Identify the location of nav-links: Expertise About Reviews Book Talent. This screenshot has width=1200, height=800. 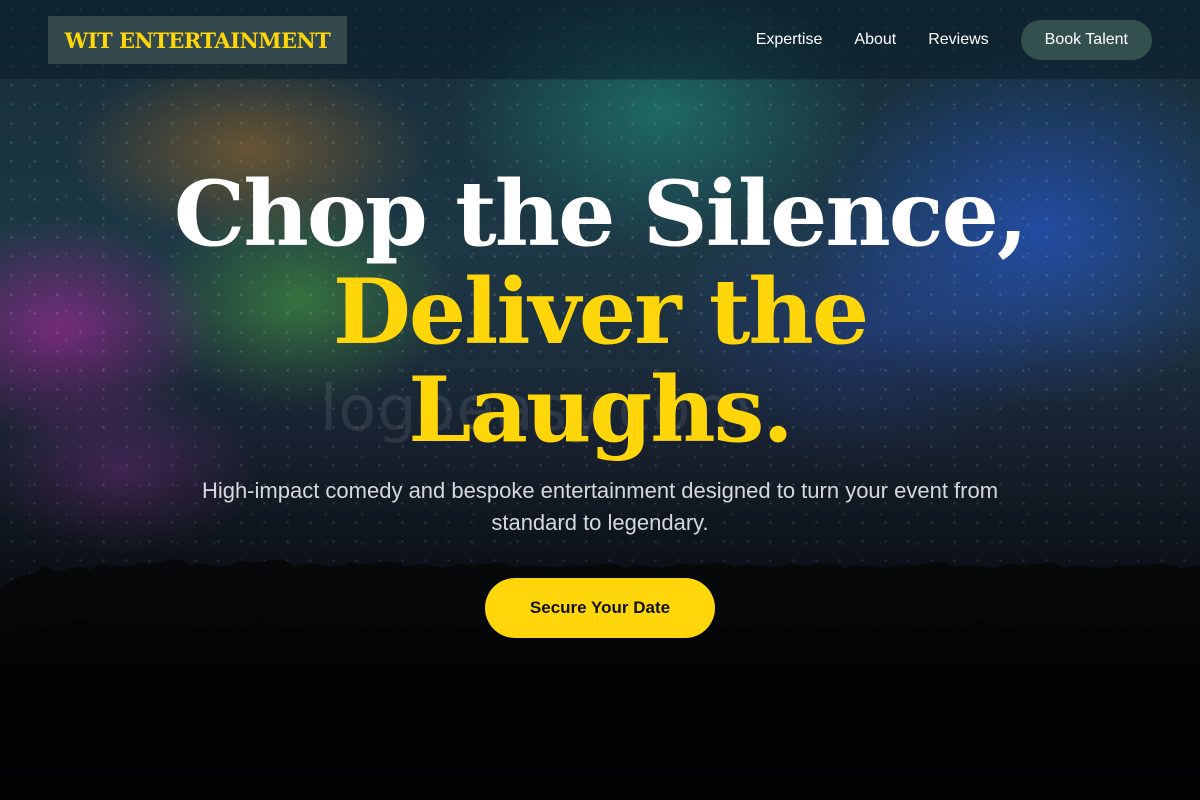
(954, 40).